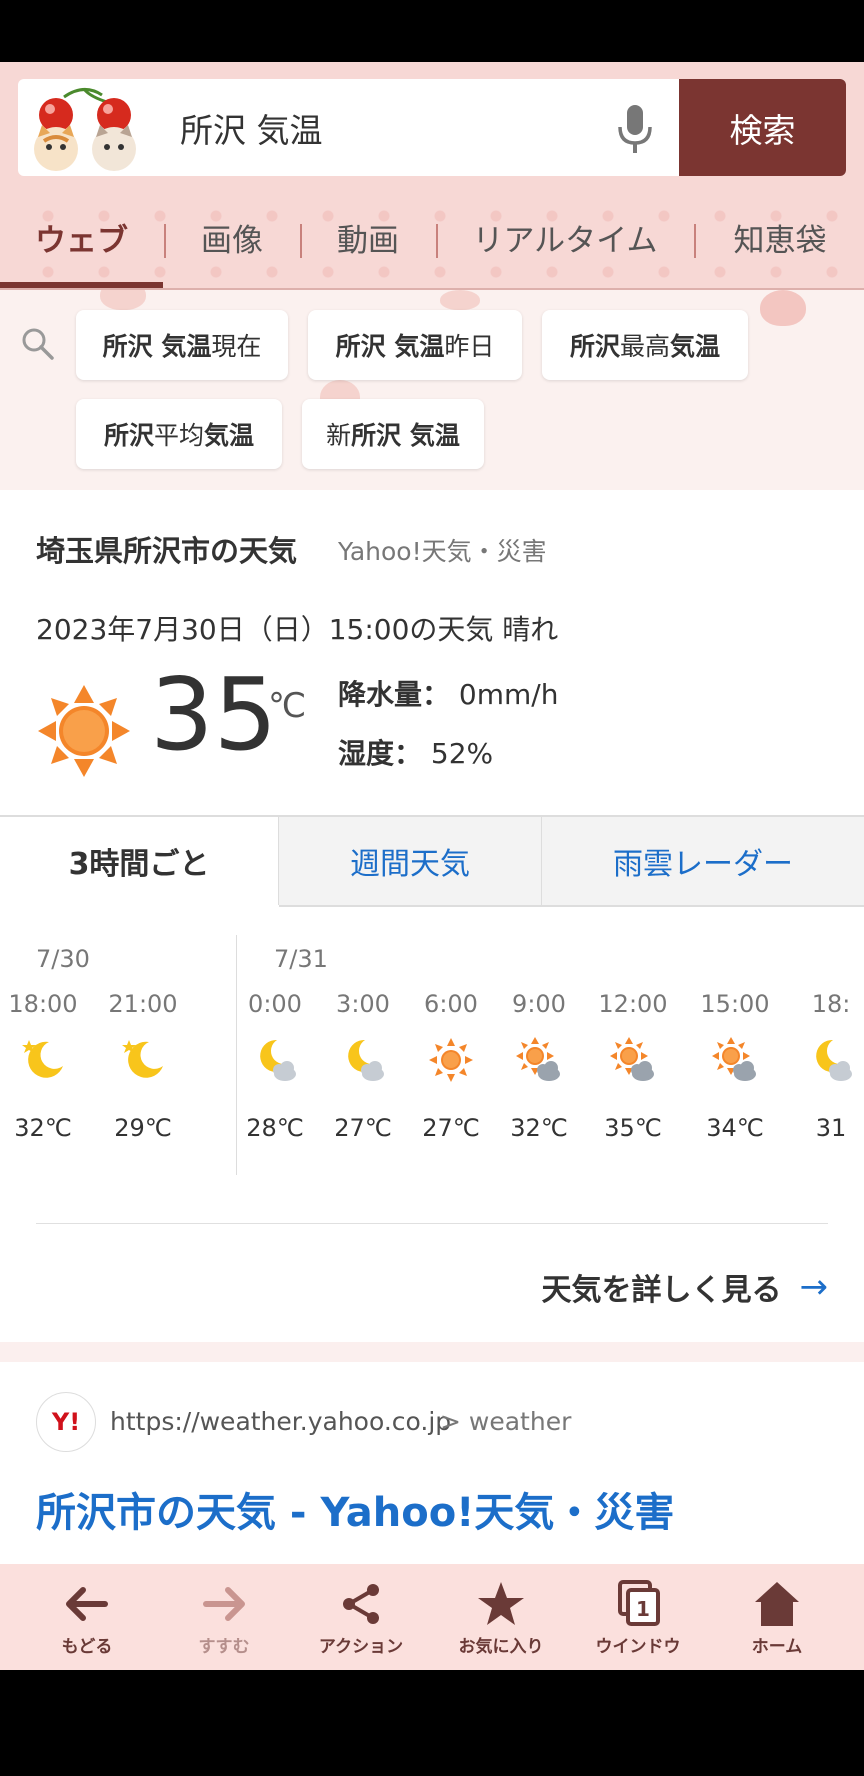 The height and width of the screenshot is (1776, 864). What do you see at coordinates (85, 129) in the screenshot?
I see `cherry-cat-logo-icon` at bounding box center [85, 129].